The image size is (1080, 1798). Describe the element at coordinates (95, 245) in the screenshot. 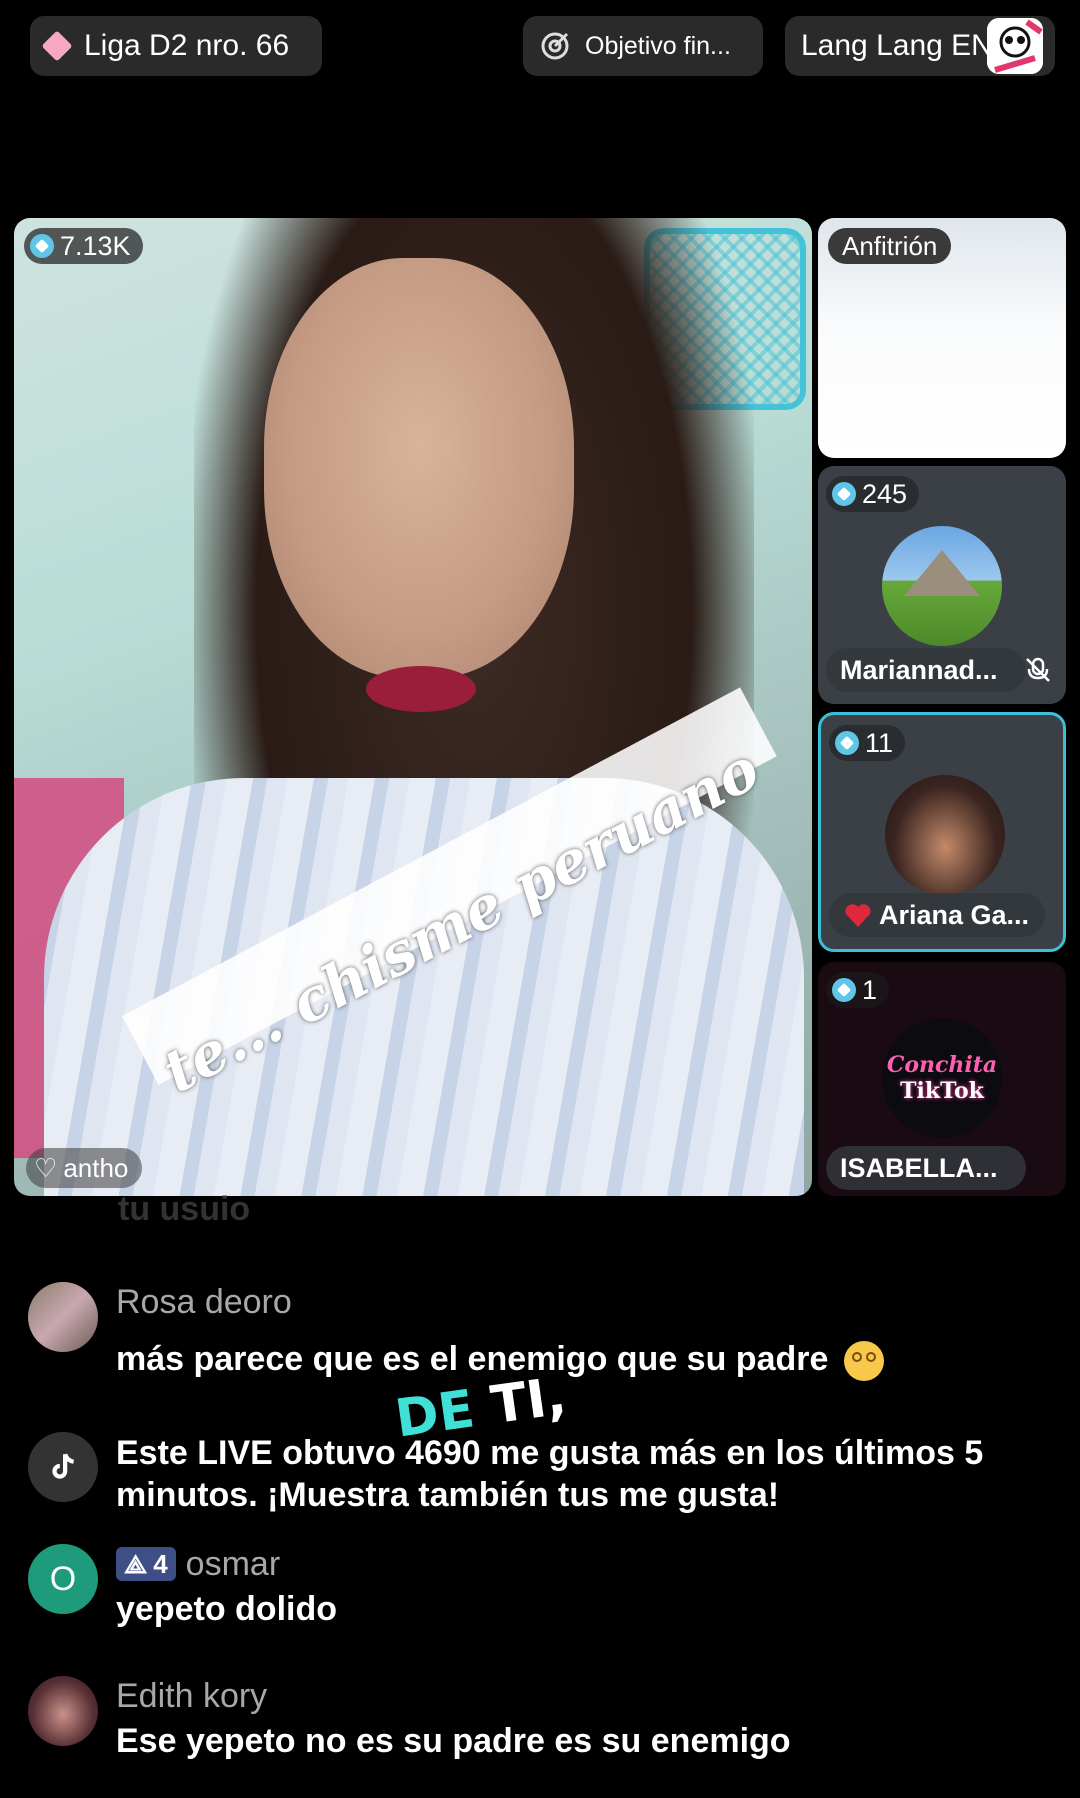

I see `viewer-count: 7.13K` at that location.